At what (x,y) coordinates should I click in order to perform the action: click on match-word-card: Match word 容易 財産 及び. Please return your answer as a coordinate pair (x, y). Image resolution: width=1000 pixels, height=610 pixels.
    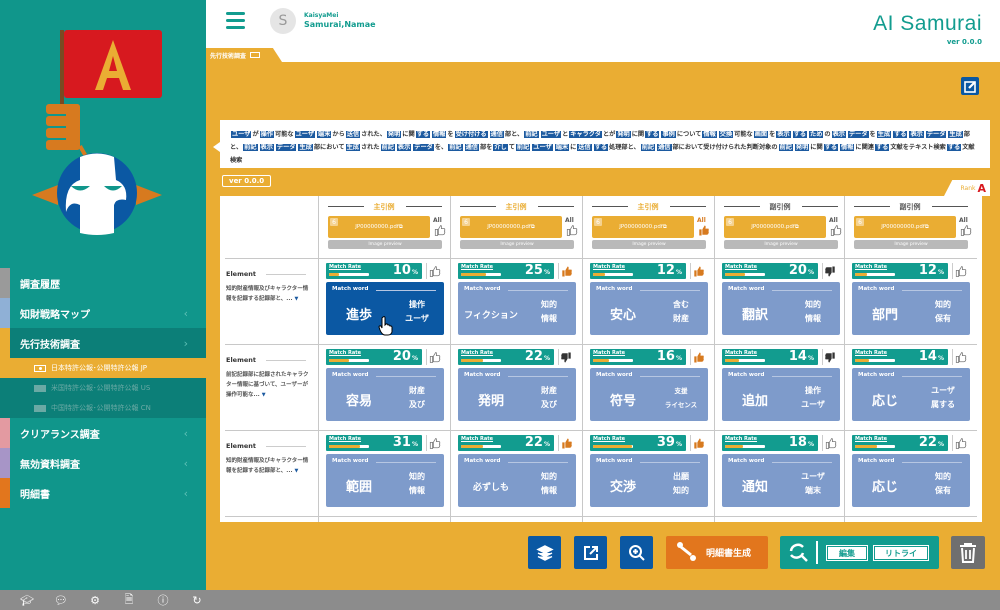
    Looking at the image, I should click on (385, 394).